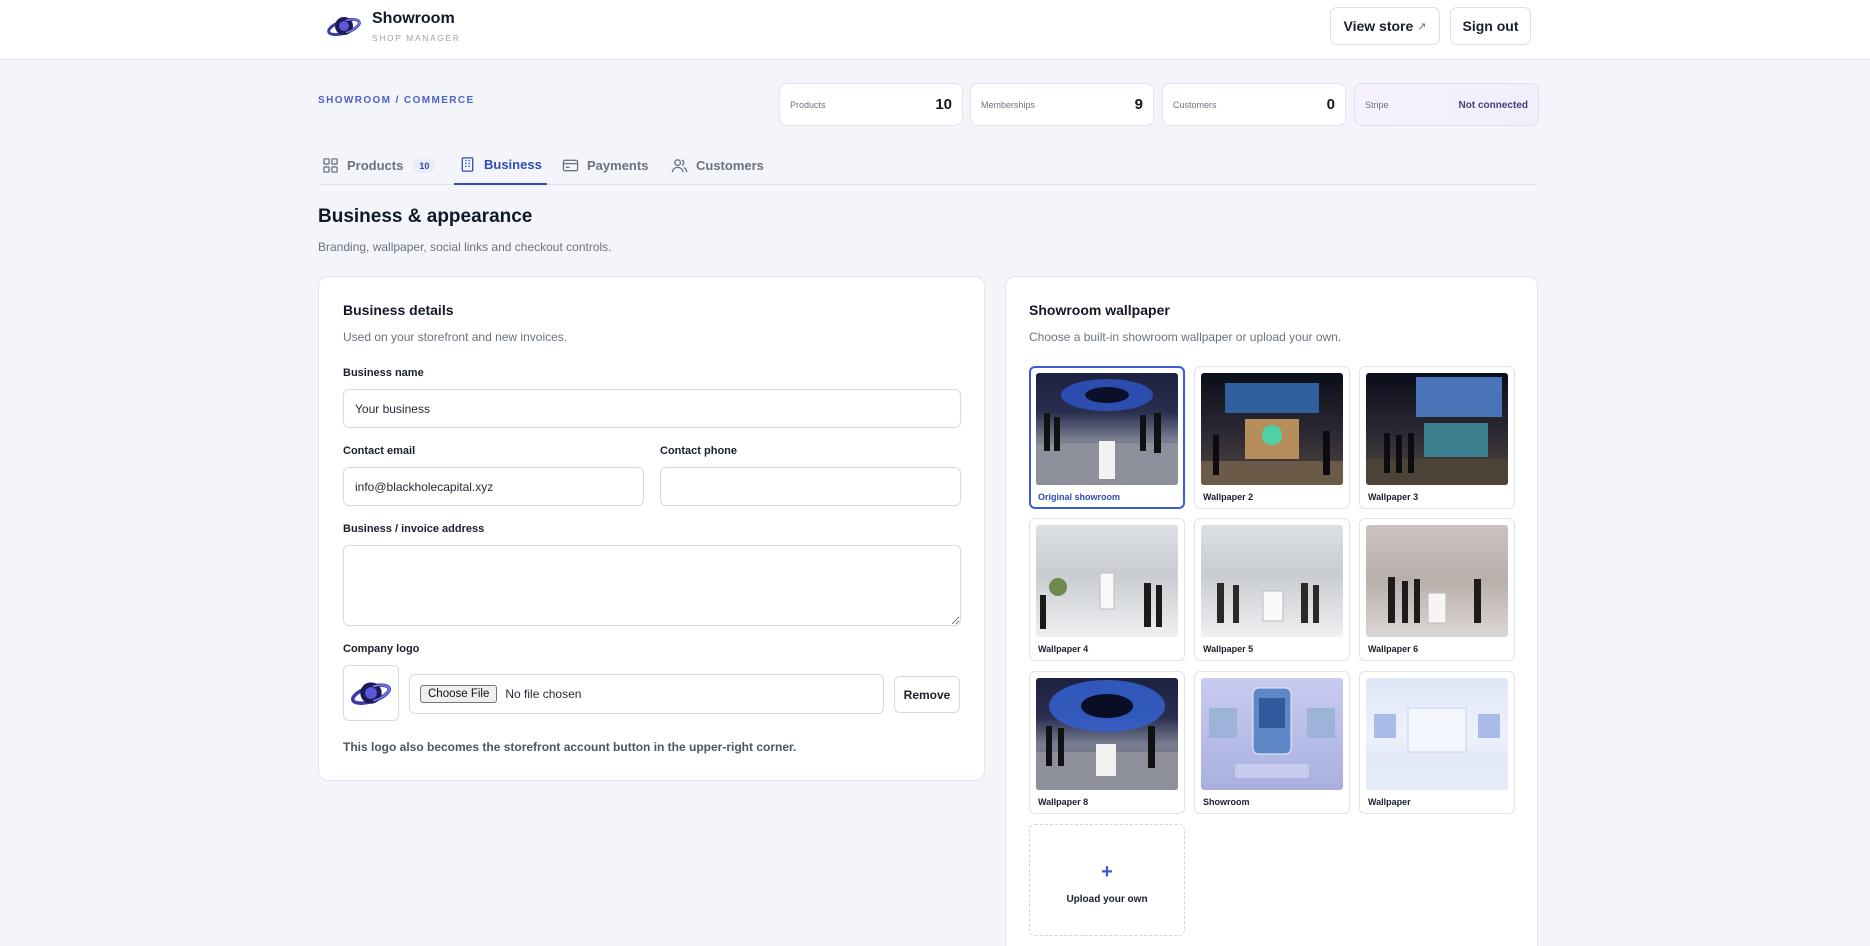  What do you see at coordinates (698, 451) in the screenshot?
I see `contact-phone-label: Contact phone` at bounding box center [698, 451].